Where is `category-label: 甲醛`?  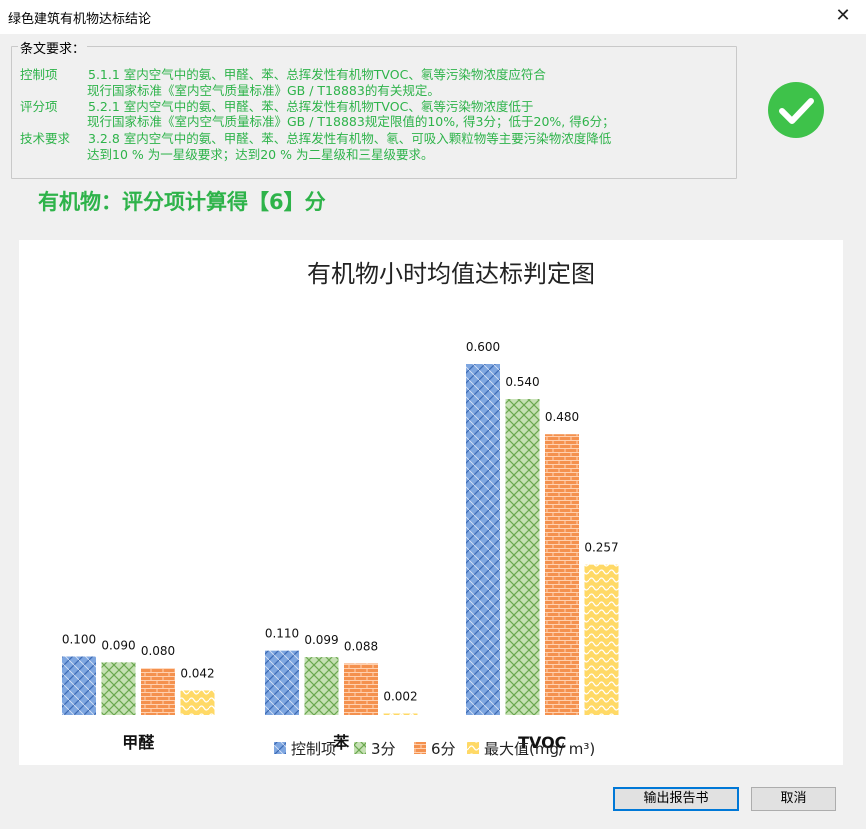
category-label: 甲醛 is located at coordinates (138, 742).